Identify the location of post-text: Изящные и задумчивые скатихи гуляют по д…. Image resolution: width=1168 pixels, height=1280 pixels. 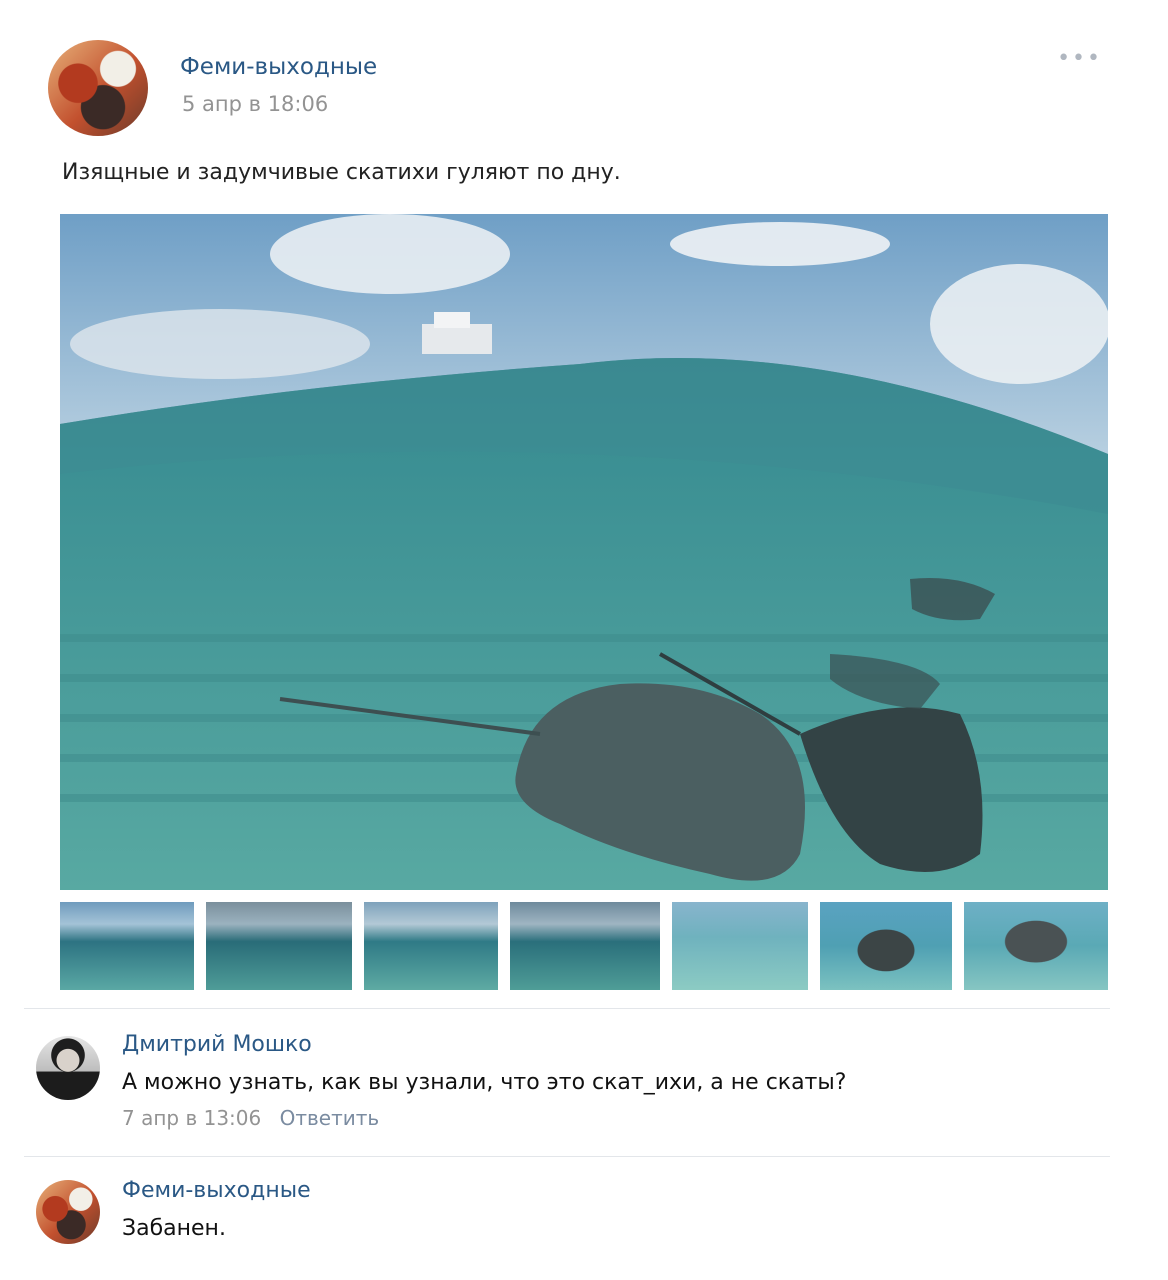
(341, 172).